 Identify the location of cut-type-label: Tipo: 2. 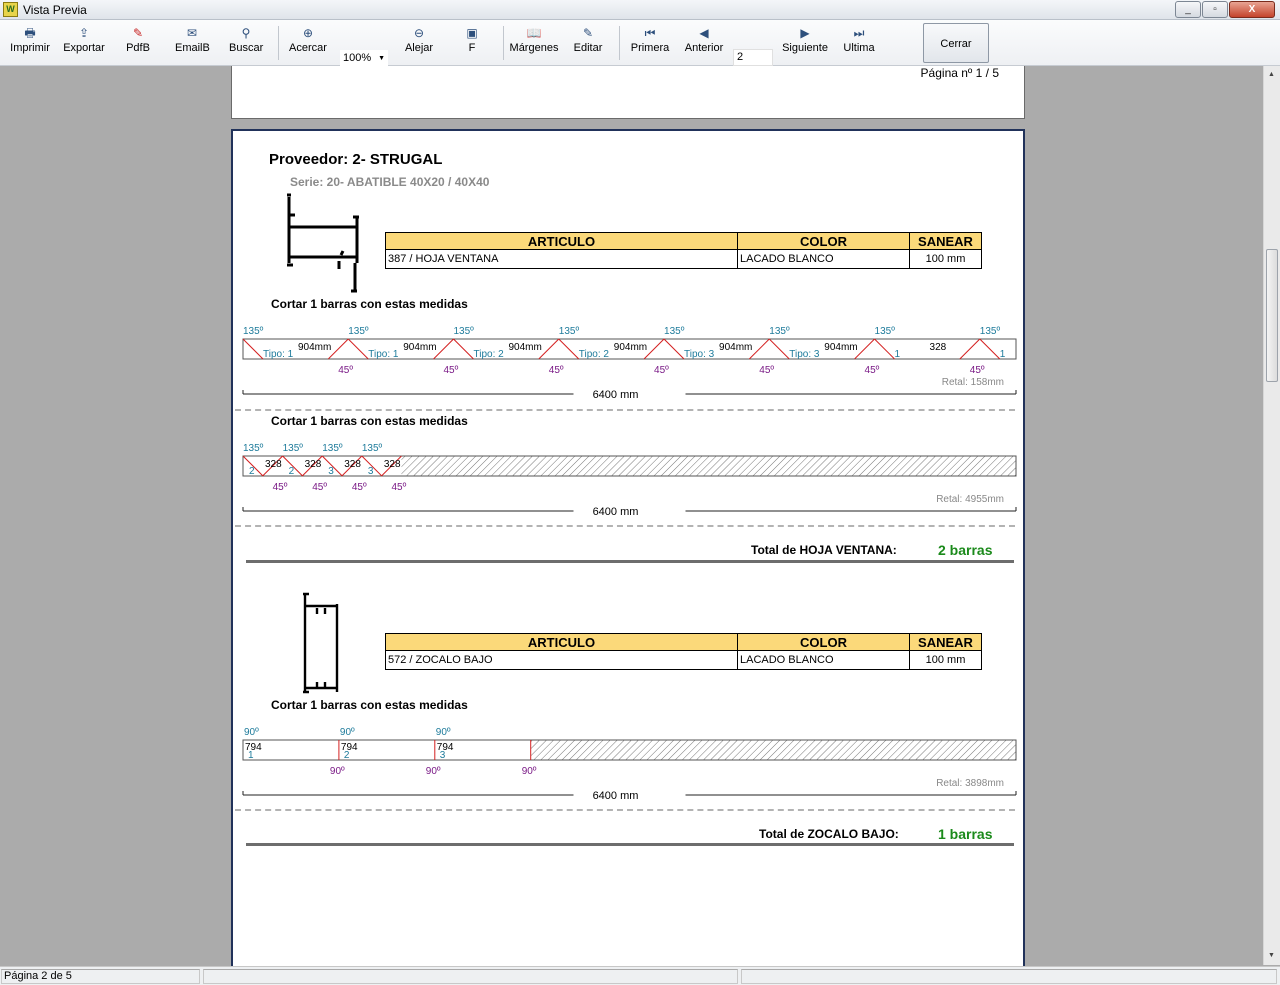
(489, 354).